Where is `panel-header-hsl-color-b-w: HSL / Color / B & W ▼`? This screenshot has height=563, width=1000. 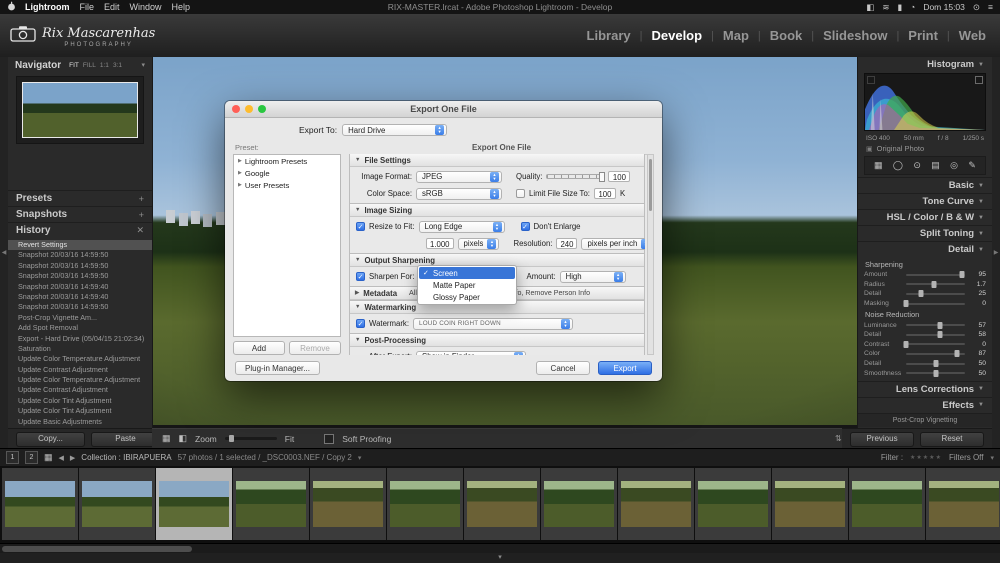
panel-header-hsl-color-b-w: HSL / Color / B & W ▼ is located at coordinates (925, 217).